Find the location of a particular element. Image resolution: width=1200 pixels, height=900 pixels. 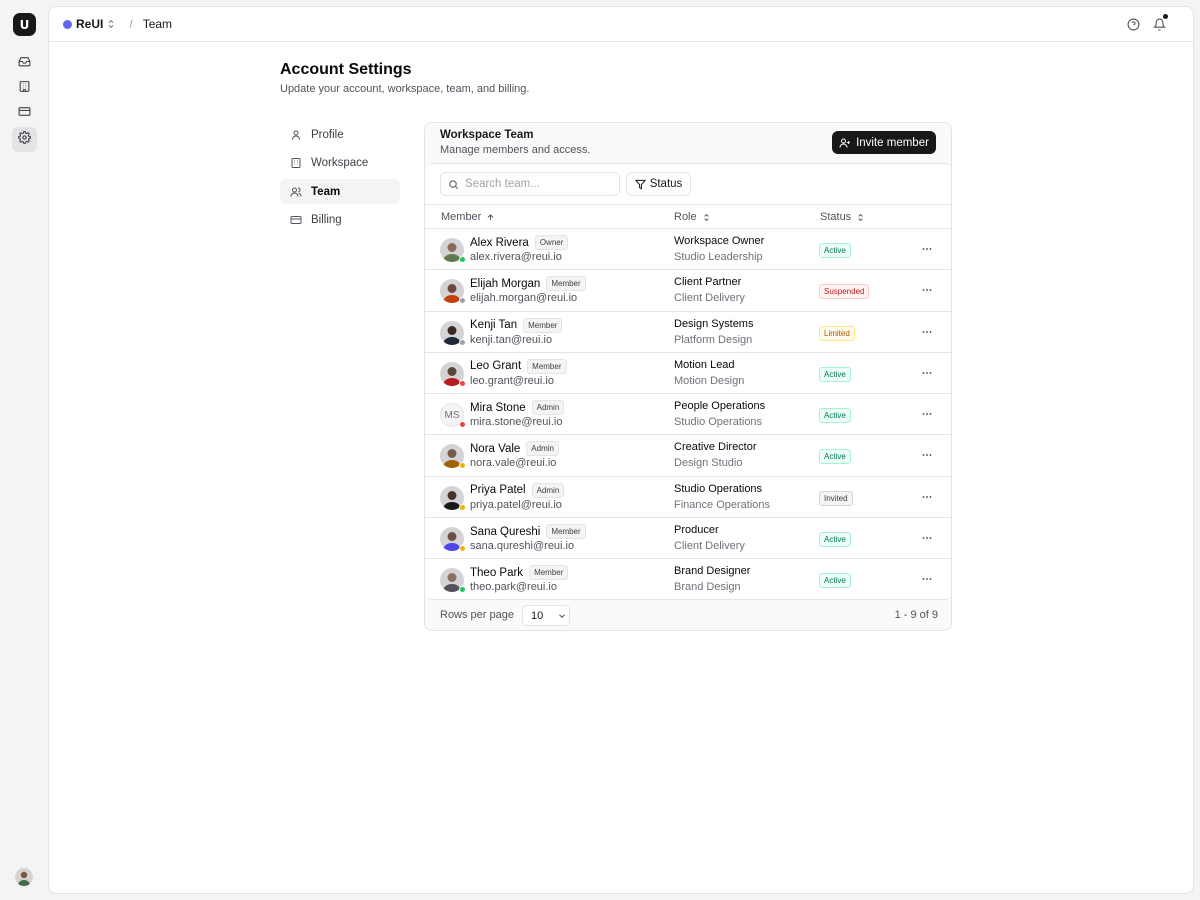

table-header: Member Role Status is located at coordinates (688, 217).